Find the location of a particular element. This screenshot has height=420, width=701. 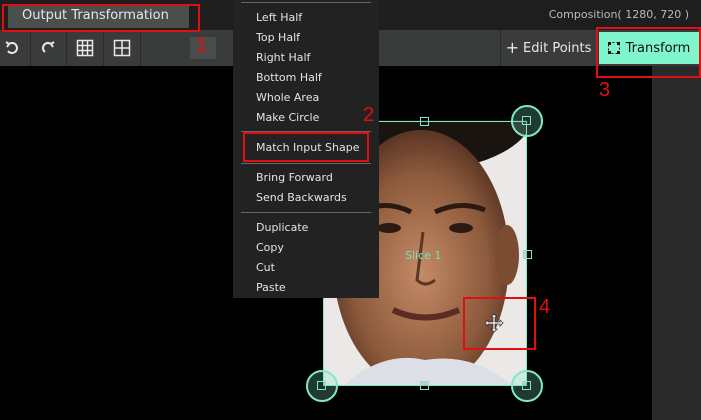

handle-bottom-left is located at coordinates (321, 385).